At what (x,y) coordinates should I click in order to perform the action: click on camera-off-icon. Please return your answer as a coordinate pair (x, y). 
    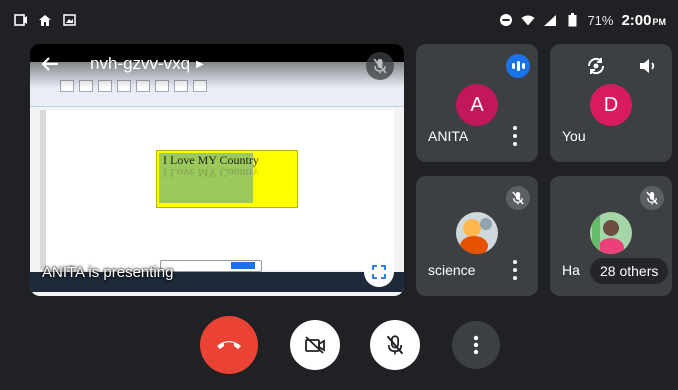
    Looking at the image, I should click on (315, 345).